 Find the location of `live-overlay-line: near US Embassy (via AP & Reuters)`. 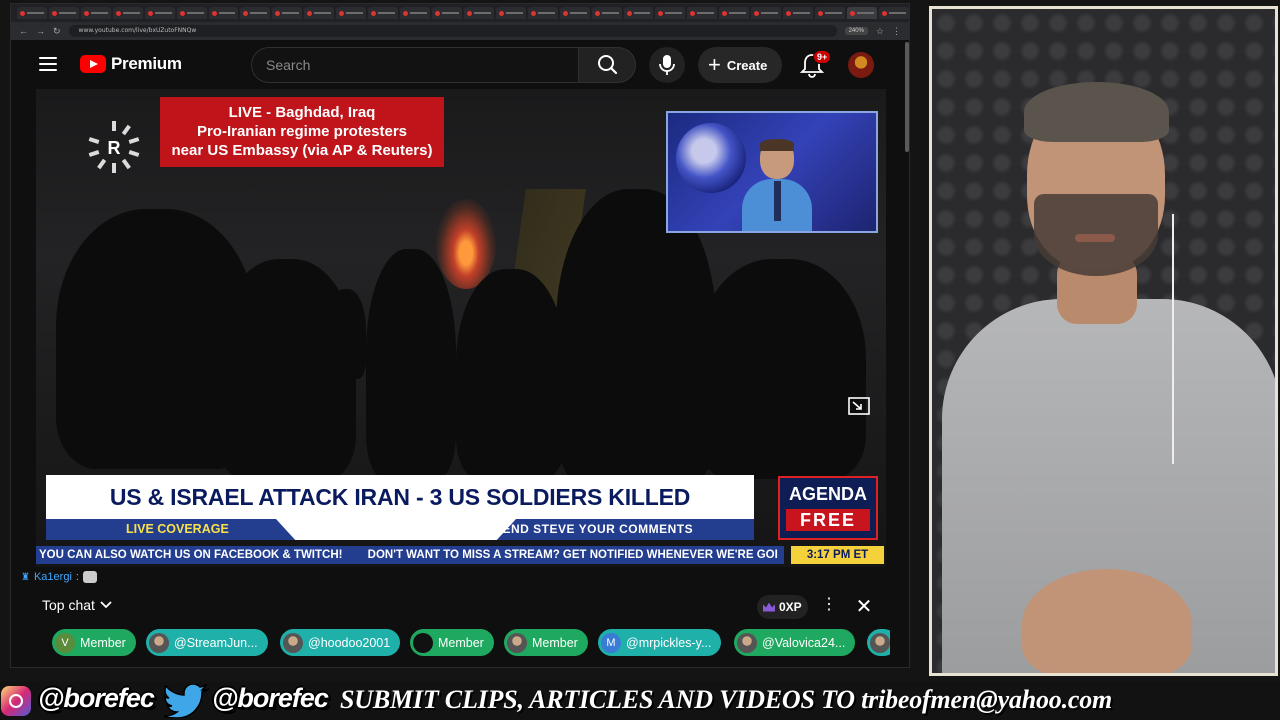

live-overlay-line: near US Embassy (via AP & Reuters) is located at coordinates (302, 150).